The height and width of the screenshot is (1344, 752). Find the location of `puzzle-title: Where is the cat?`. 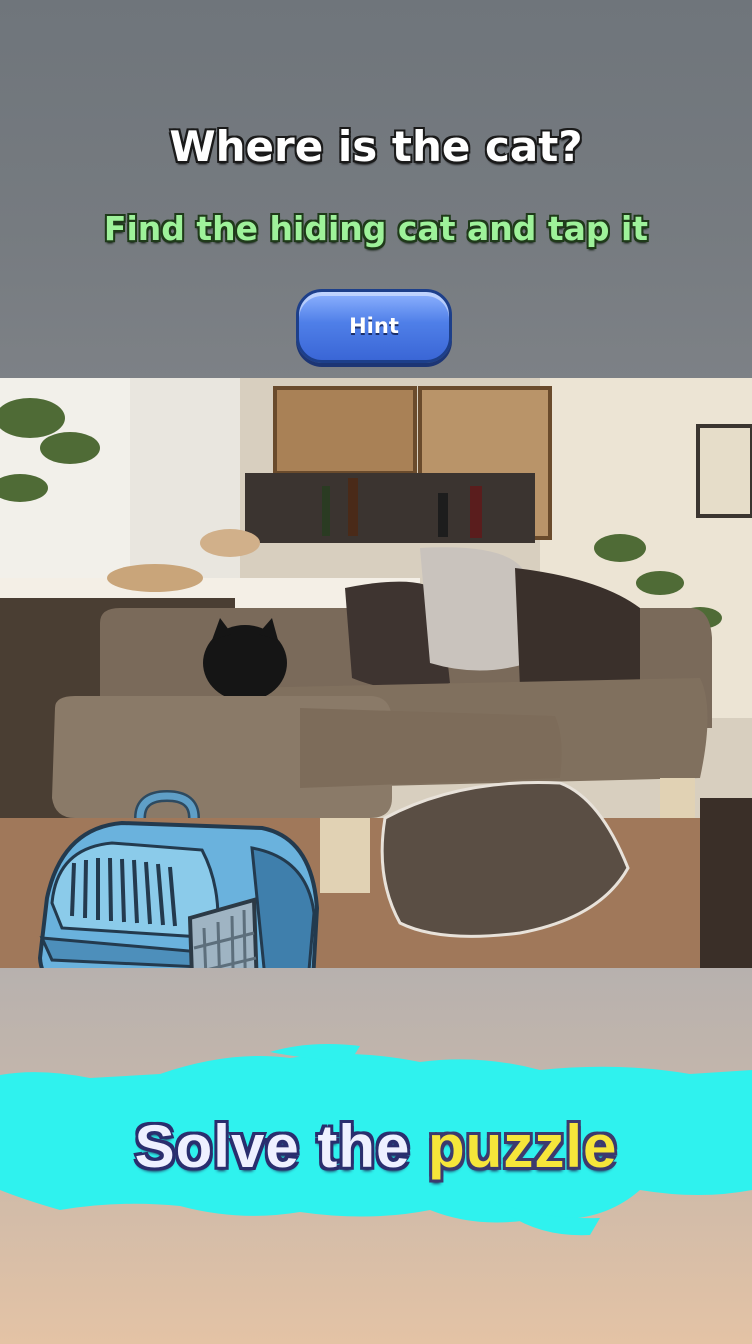

puzzle-title: Where is the cat? is located at coordinates (376, 146).